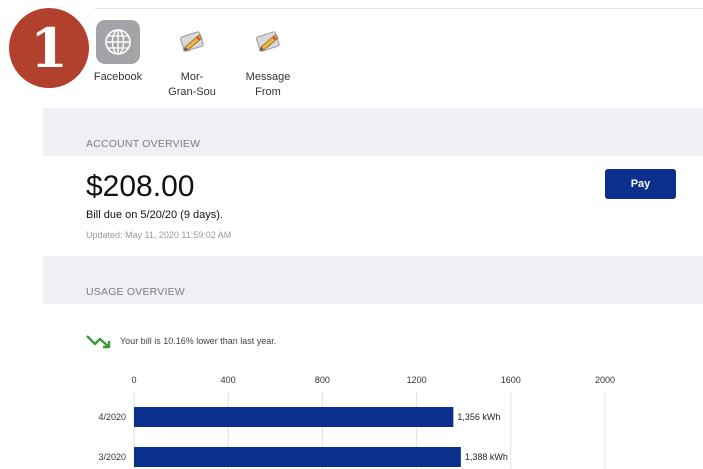  What do you see at coordinates (322, 380) in the screenshot?
I see `x-tick-label: 800` at bounding box center [322, 380].